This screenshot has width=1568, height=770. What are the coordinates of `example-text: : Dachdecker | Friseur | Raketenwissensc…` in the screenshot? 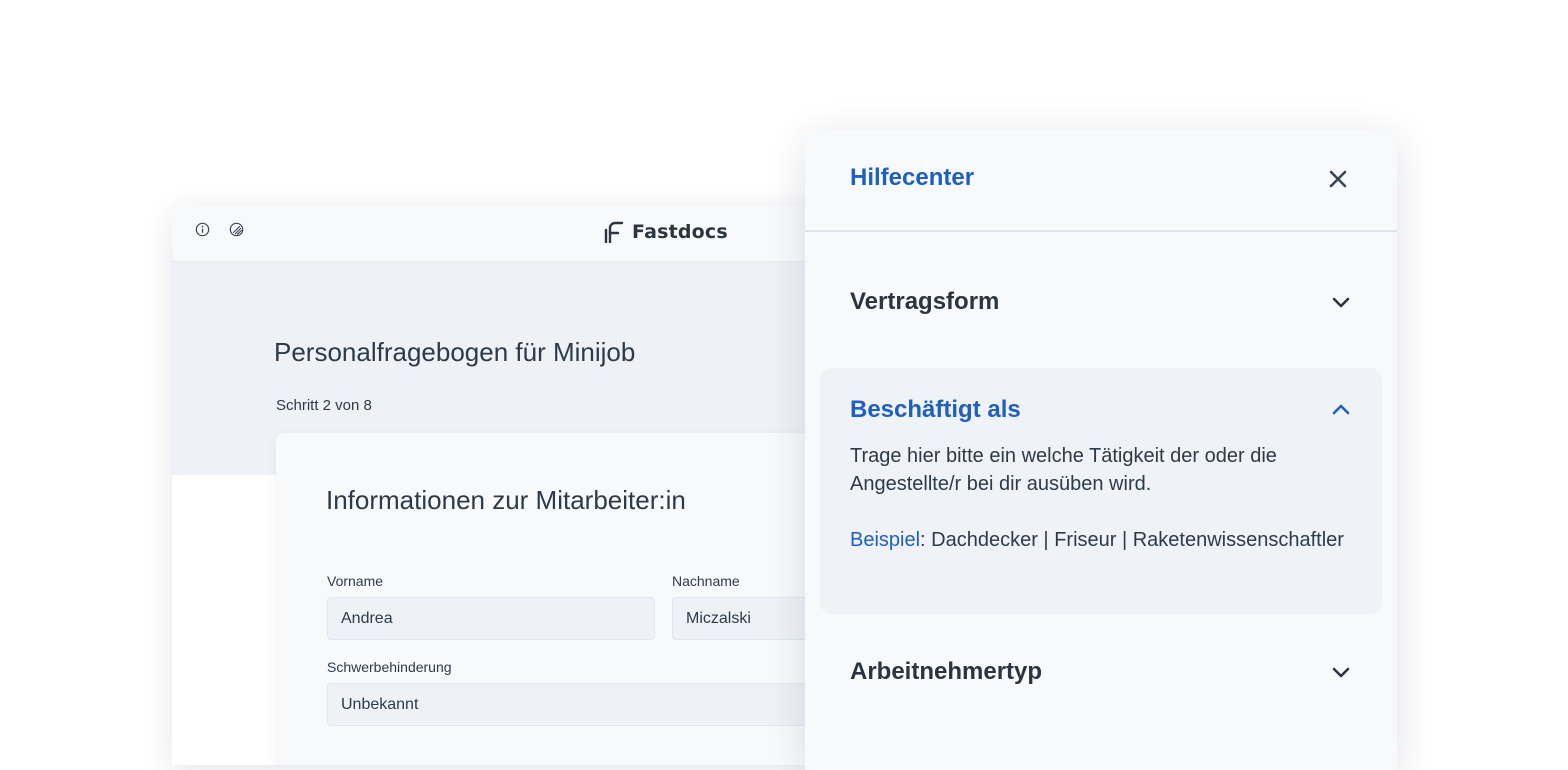 It's located at (1132, 540).